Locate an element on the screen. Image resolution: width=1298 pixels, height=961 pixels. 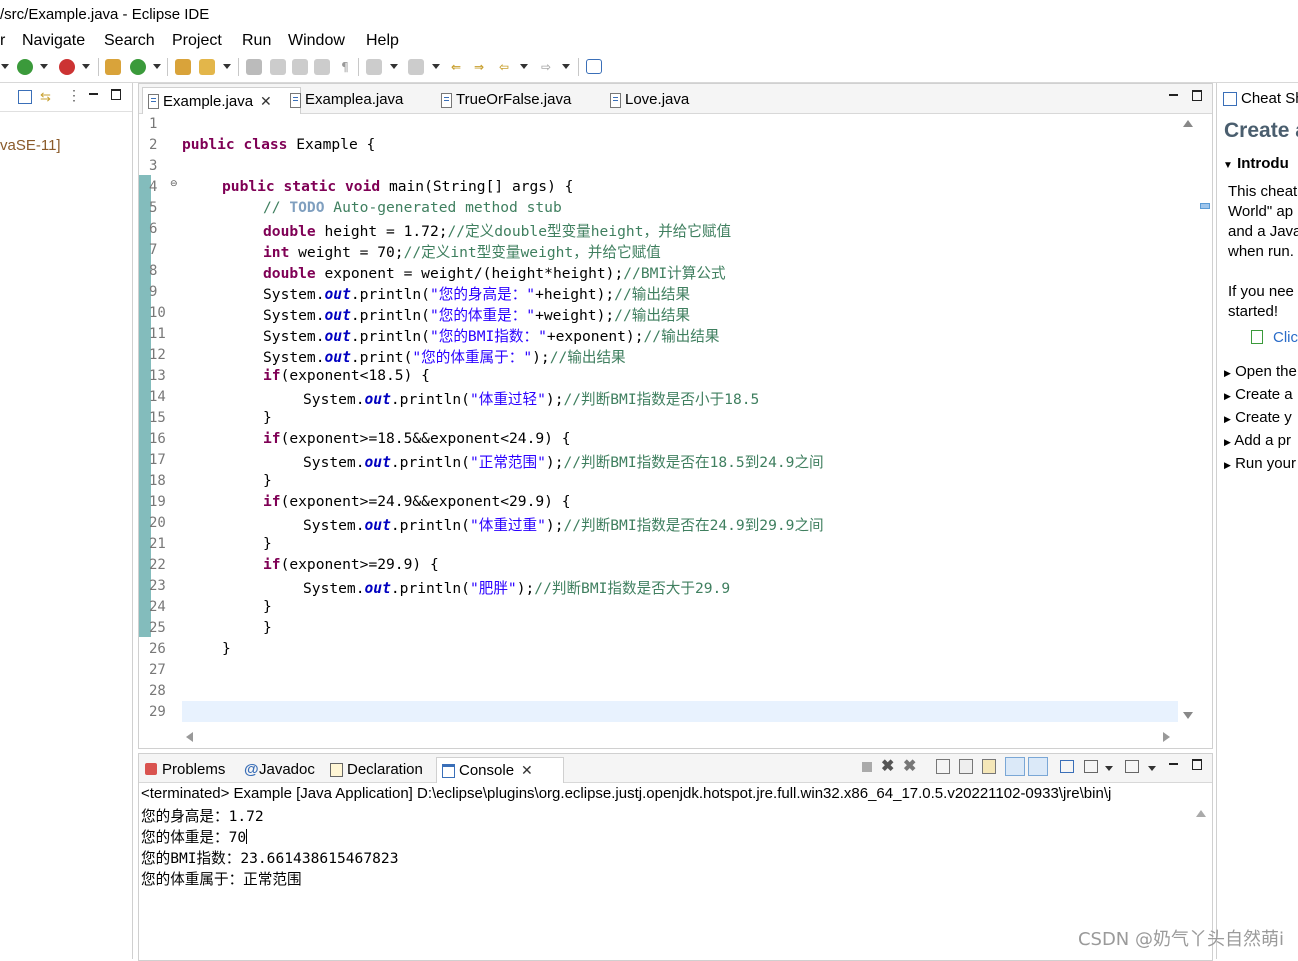
mark-occurrences-icon is located at coordinates (278, 67).